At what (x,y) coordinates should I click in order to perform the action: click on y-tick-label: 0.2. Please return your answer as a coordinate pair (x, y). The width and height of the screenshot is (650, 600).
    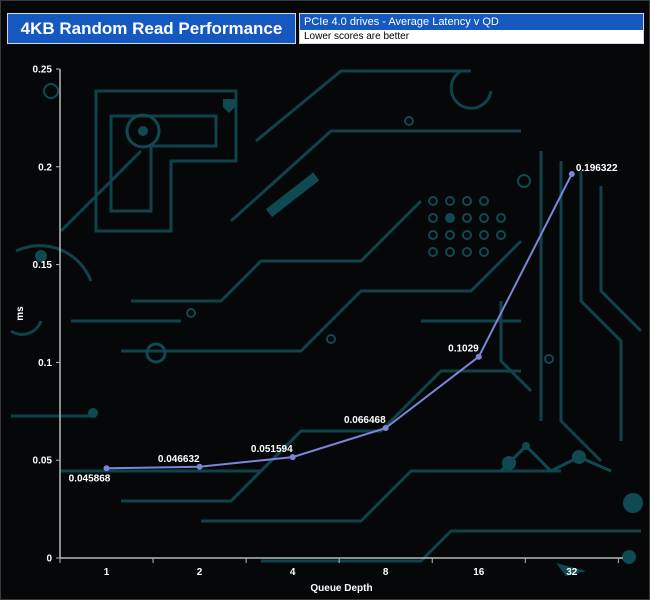
    Looking at the image, I should click on (45, 167).